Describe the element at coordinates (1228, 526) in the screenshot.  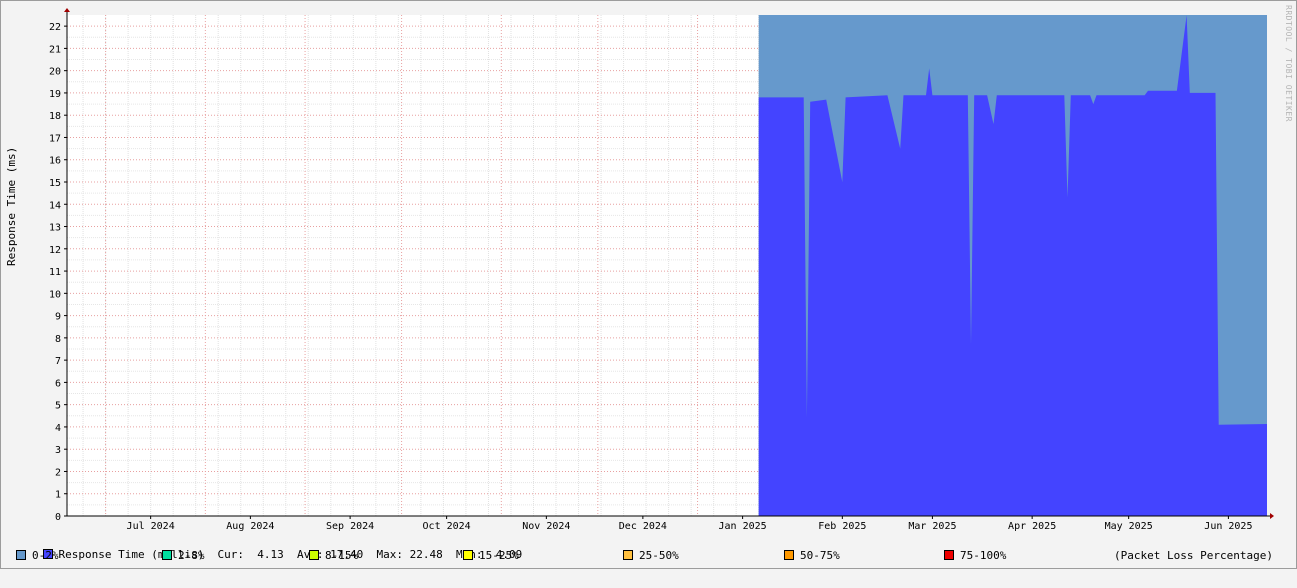
I see `x-tick-label: Jun 2025` at that location.